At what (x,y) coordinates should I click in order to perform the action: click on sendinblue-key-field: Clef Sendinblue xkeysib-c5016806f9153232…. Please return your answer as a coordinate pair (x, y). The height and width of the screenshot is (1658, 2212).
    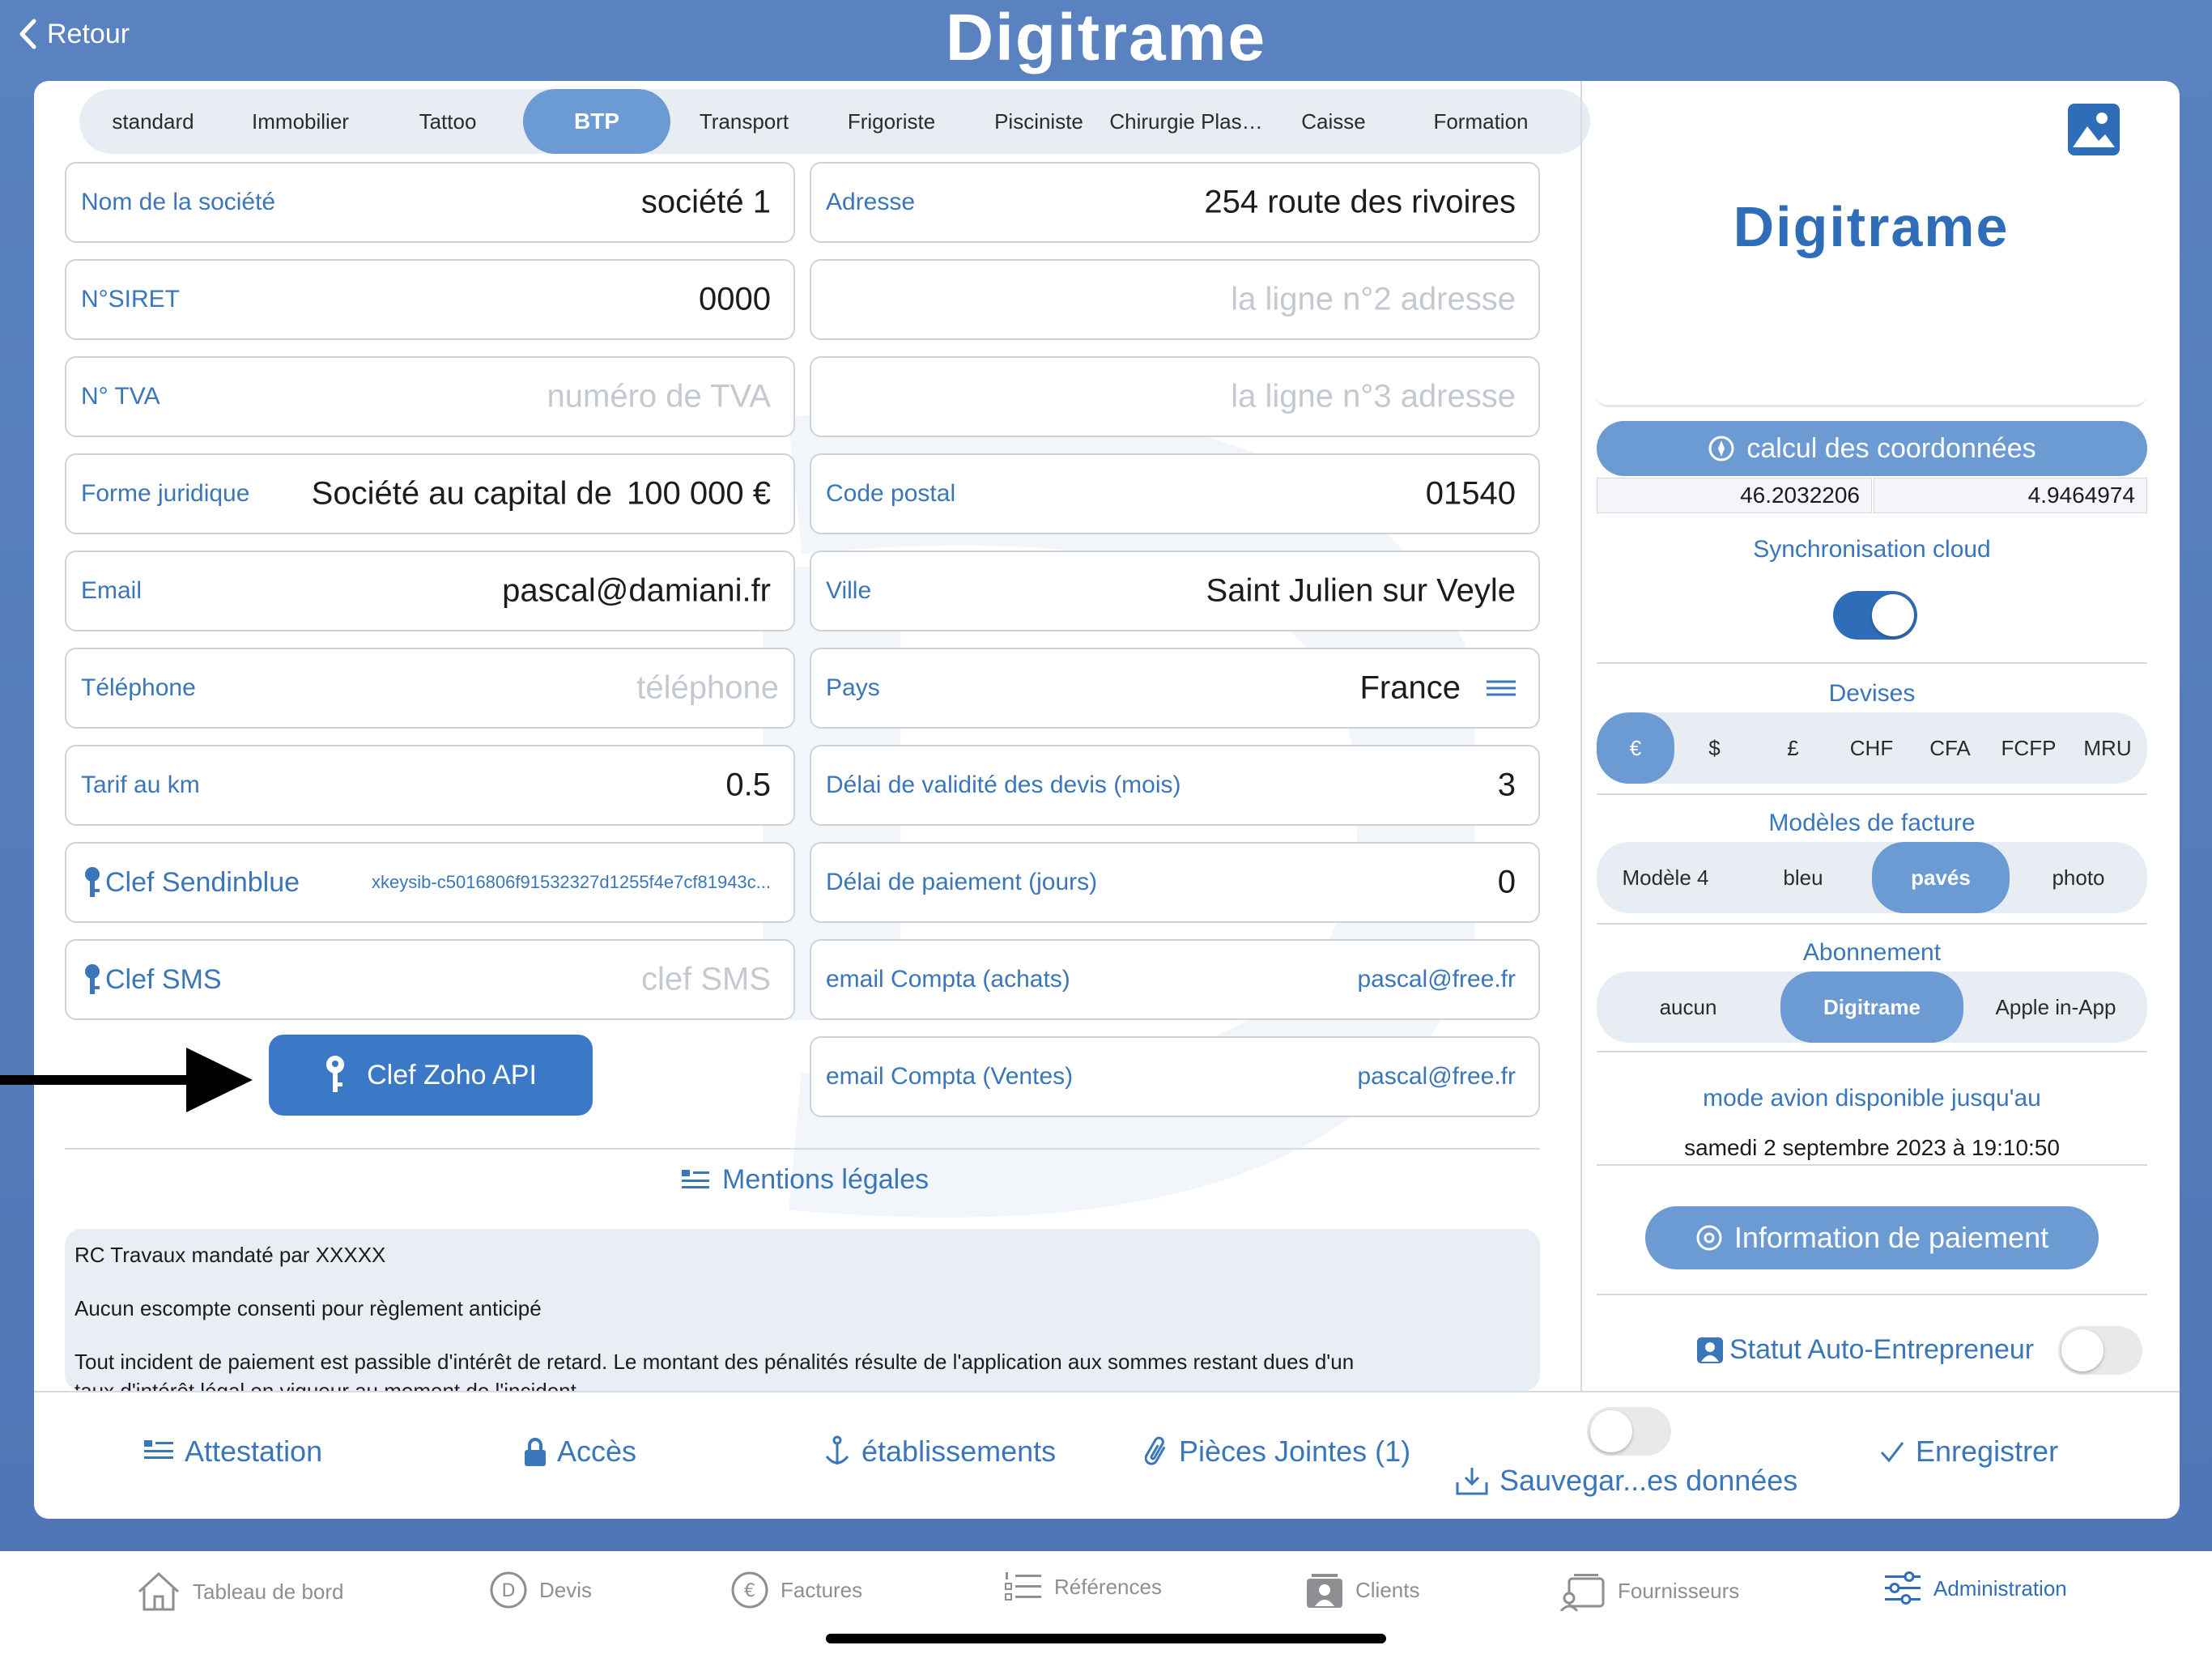
    Looking at the image, I should click on (430, 882).